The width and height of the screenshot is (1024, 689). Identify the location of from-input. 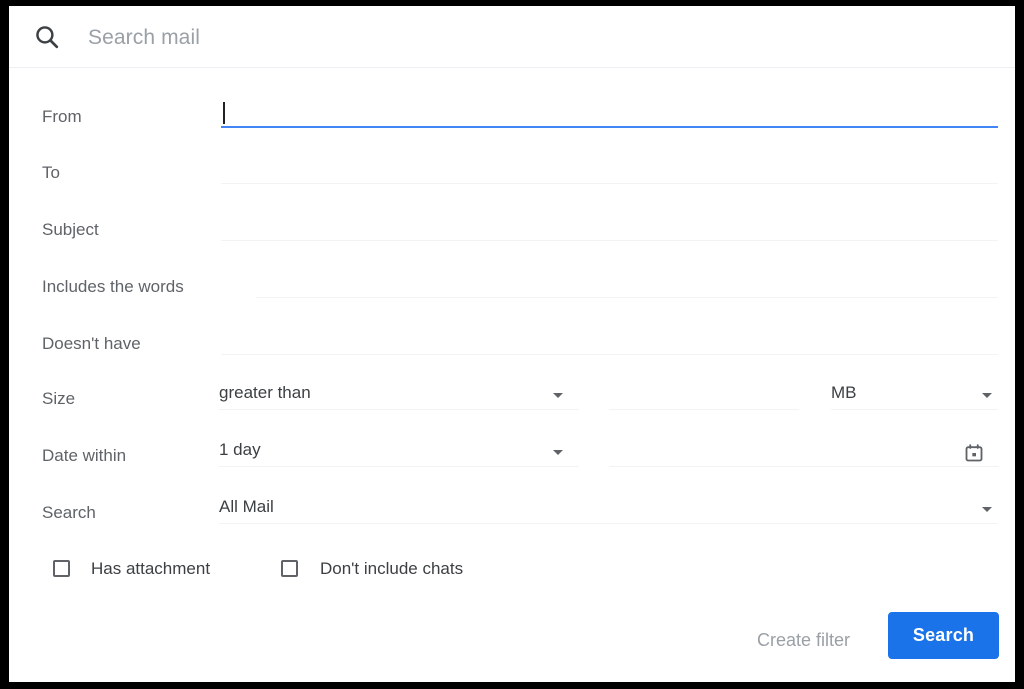
(609, 114).